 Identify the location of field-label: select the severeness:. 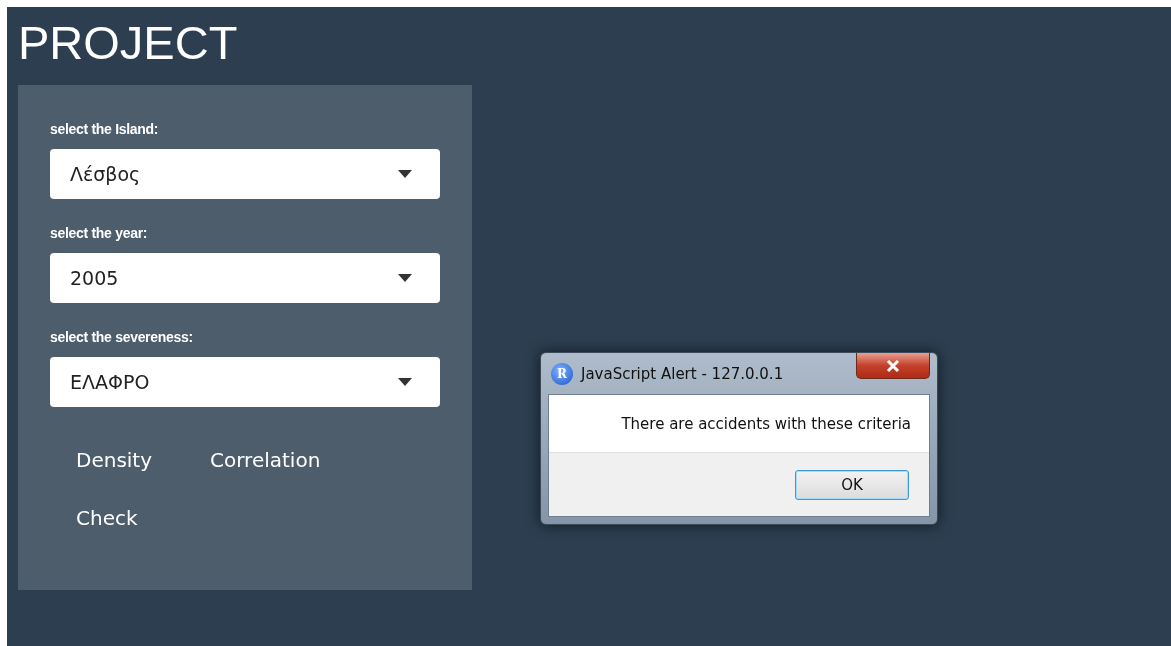
(121, 337).